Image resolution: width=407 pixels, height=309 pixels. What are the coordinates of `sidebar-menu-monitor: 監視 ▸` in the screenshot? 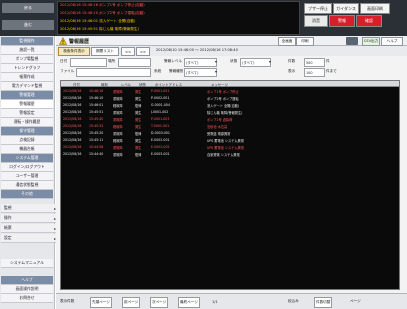 It's located at (30, 208).